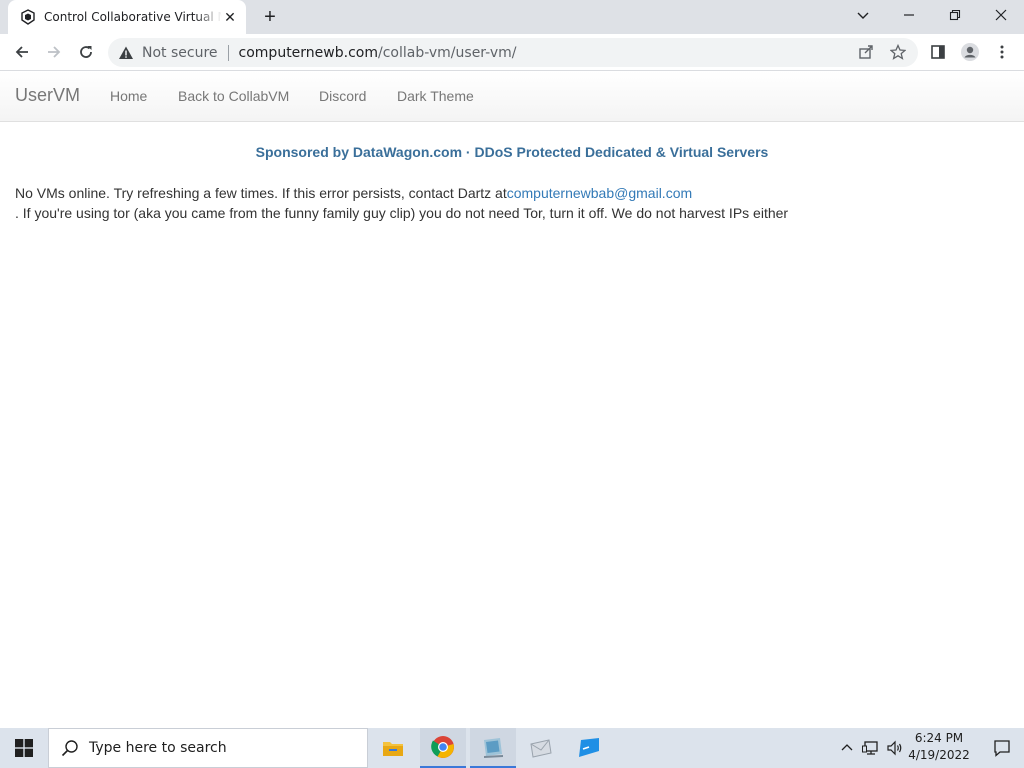 The width and height of the screenshot is (1024, 768). I want to click on url-text: computernewb.com/collab-vm/user-vm/, so click(378, 53).